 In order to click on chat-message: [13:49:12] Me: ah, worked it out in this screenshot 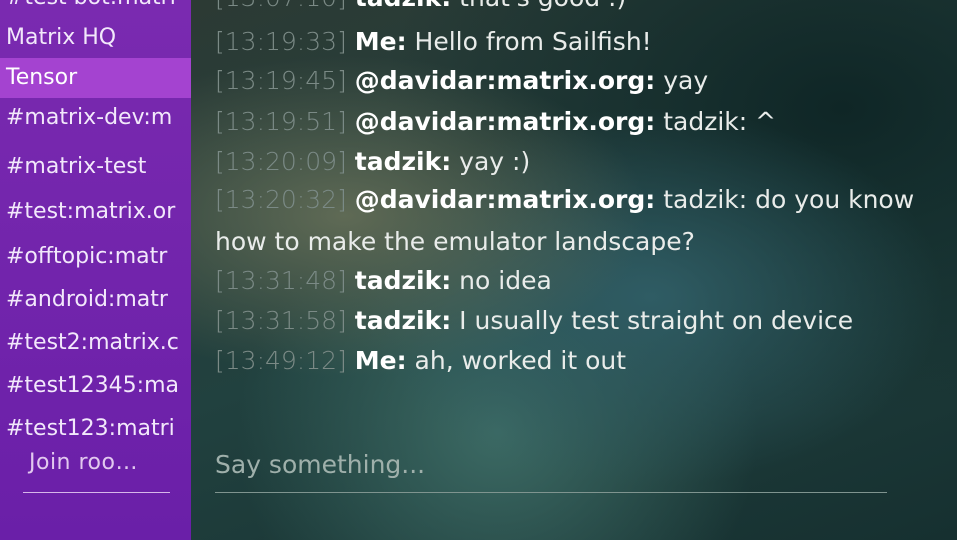, I will do `click(420, 361)`.